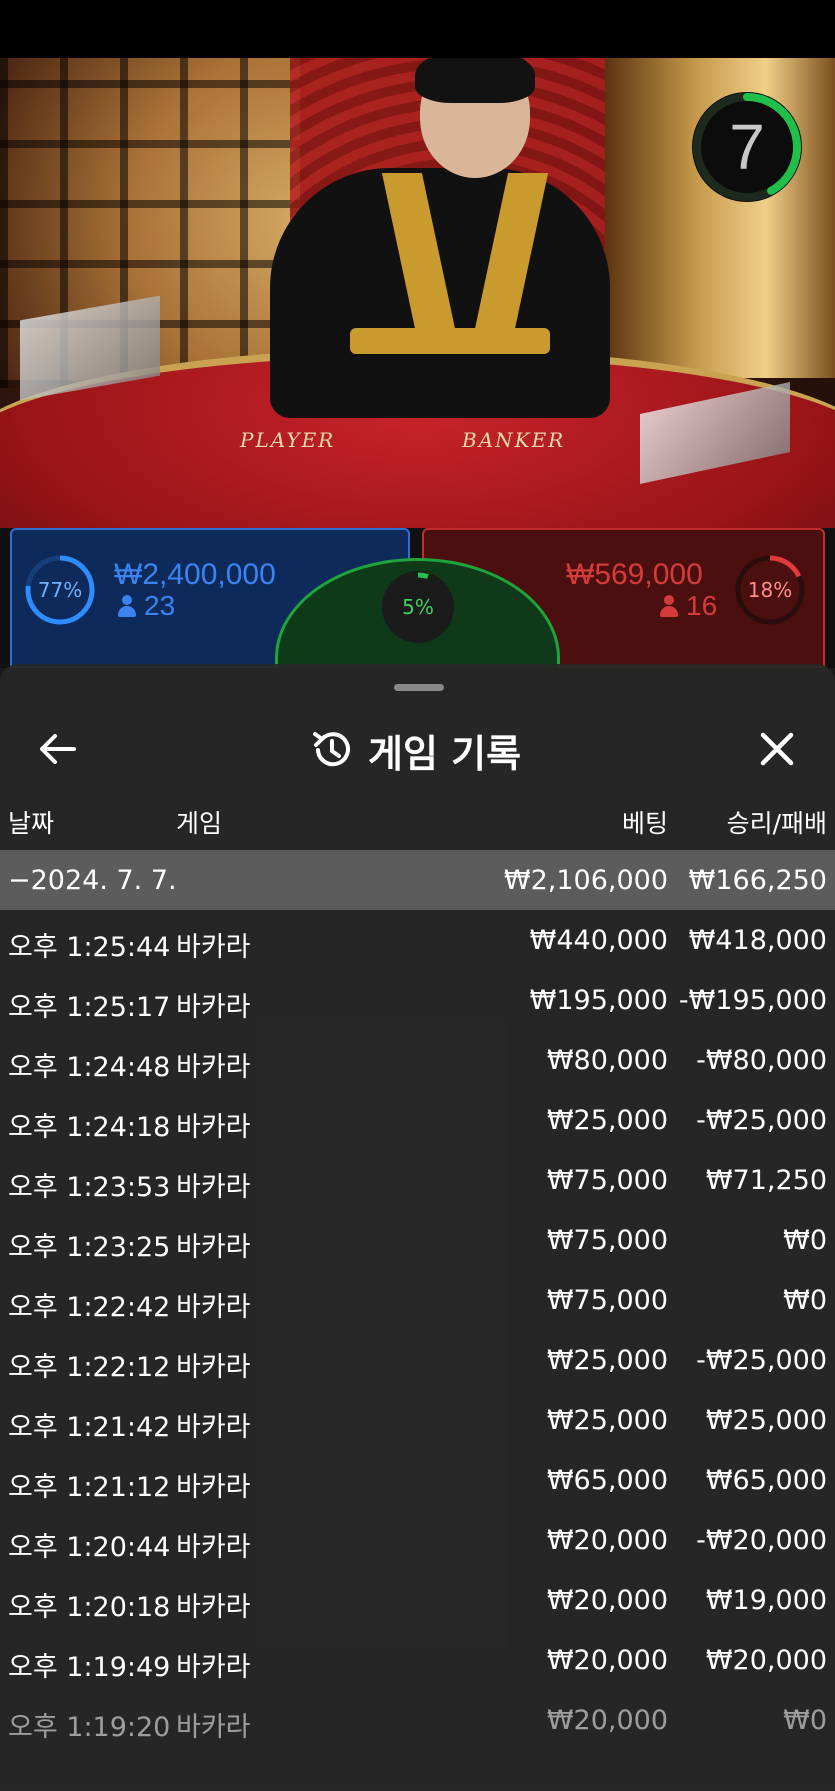 This screenshot has height=1791, width=835. What do you see at coordinates (475, 80) in the screenshot?
I see `dealer-hair` at bounding box center [475, 80].